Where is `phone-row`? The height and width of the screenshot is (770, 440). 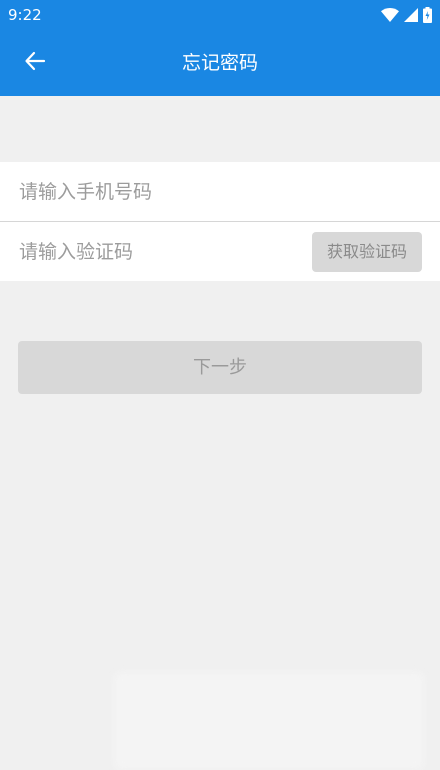 phone-row is located at coordinates (220, 192).